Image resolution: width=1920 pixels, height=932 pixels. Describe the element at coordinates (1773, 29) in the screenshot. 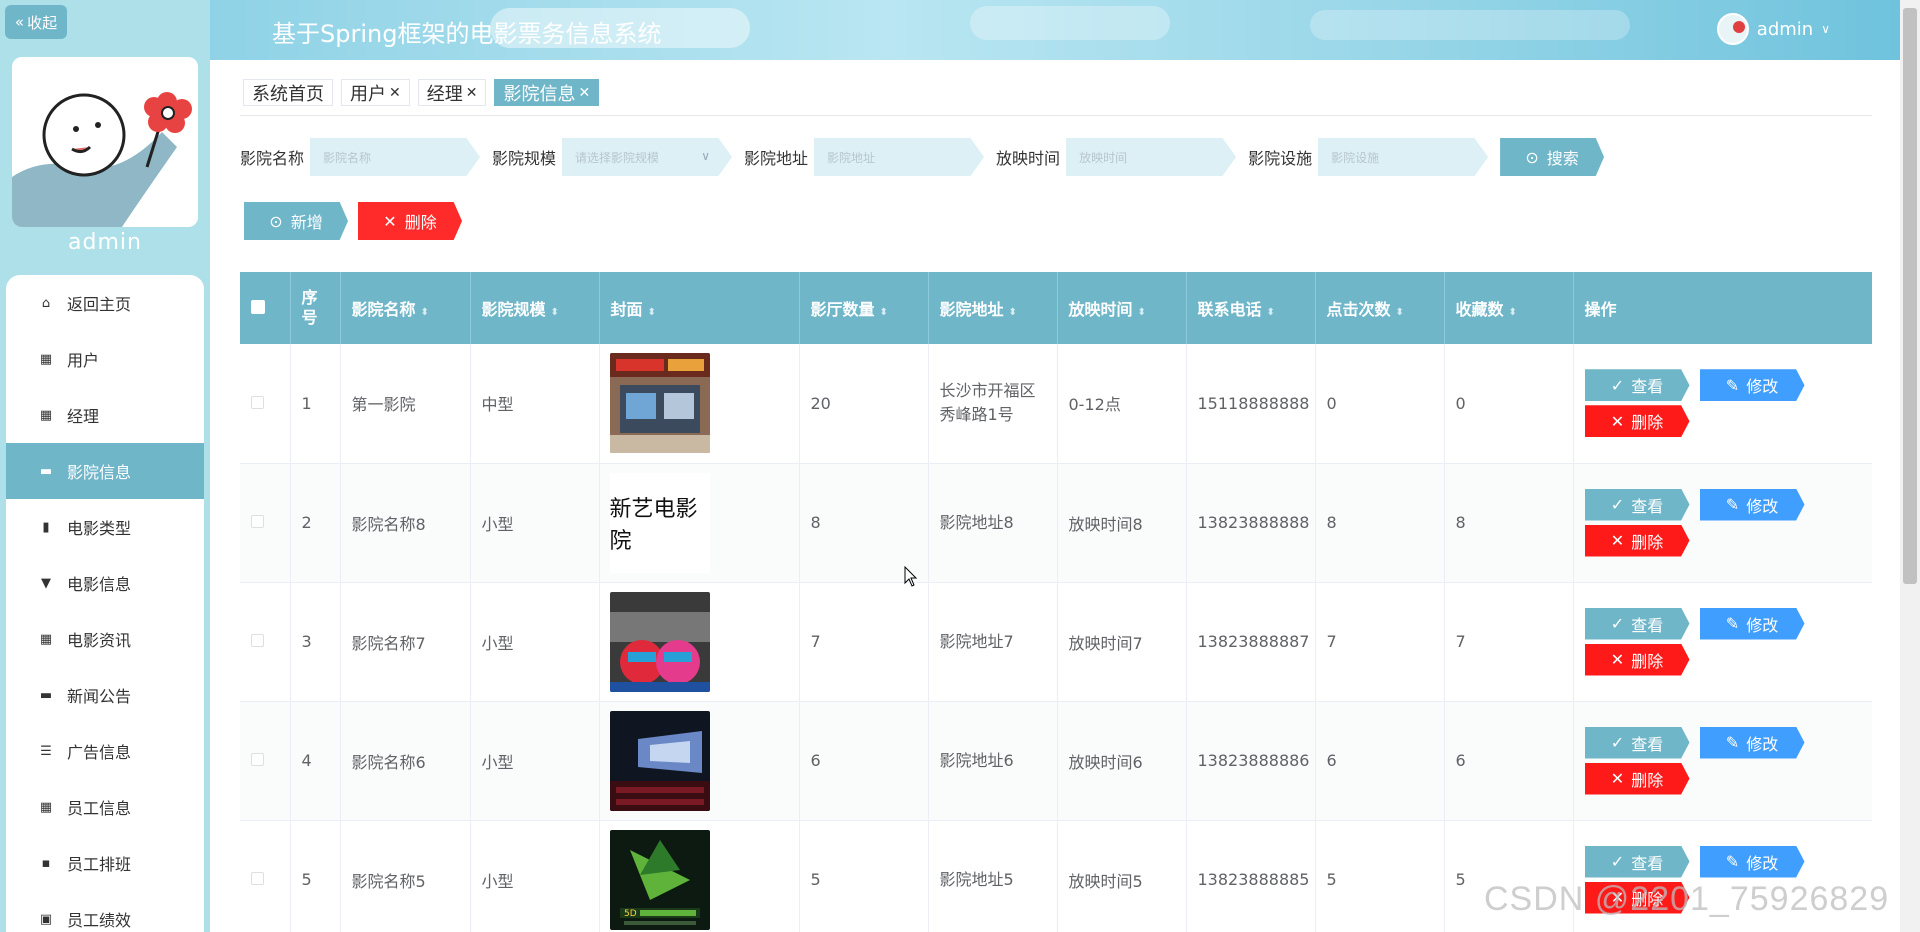

I see `user-menu: admin ∨` at that location.